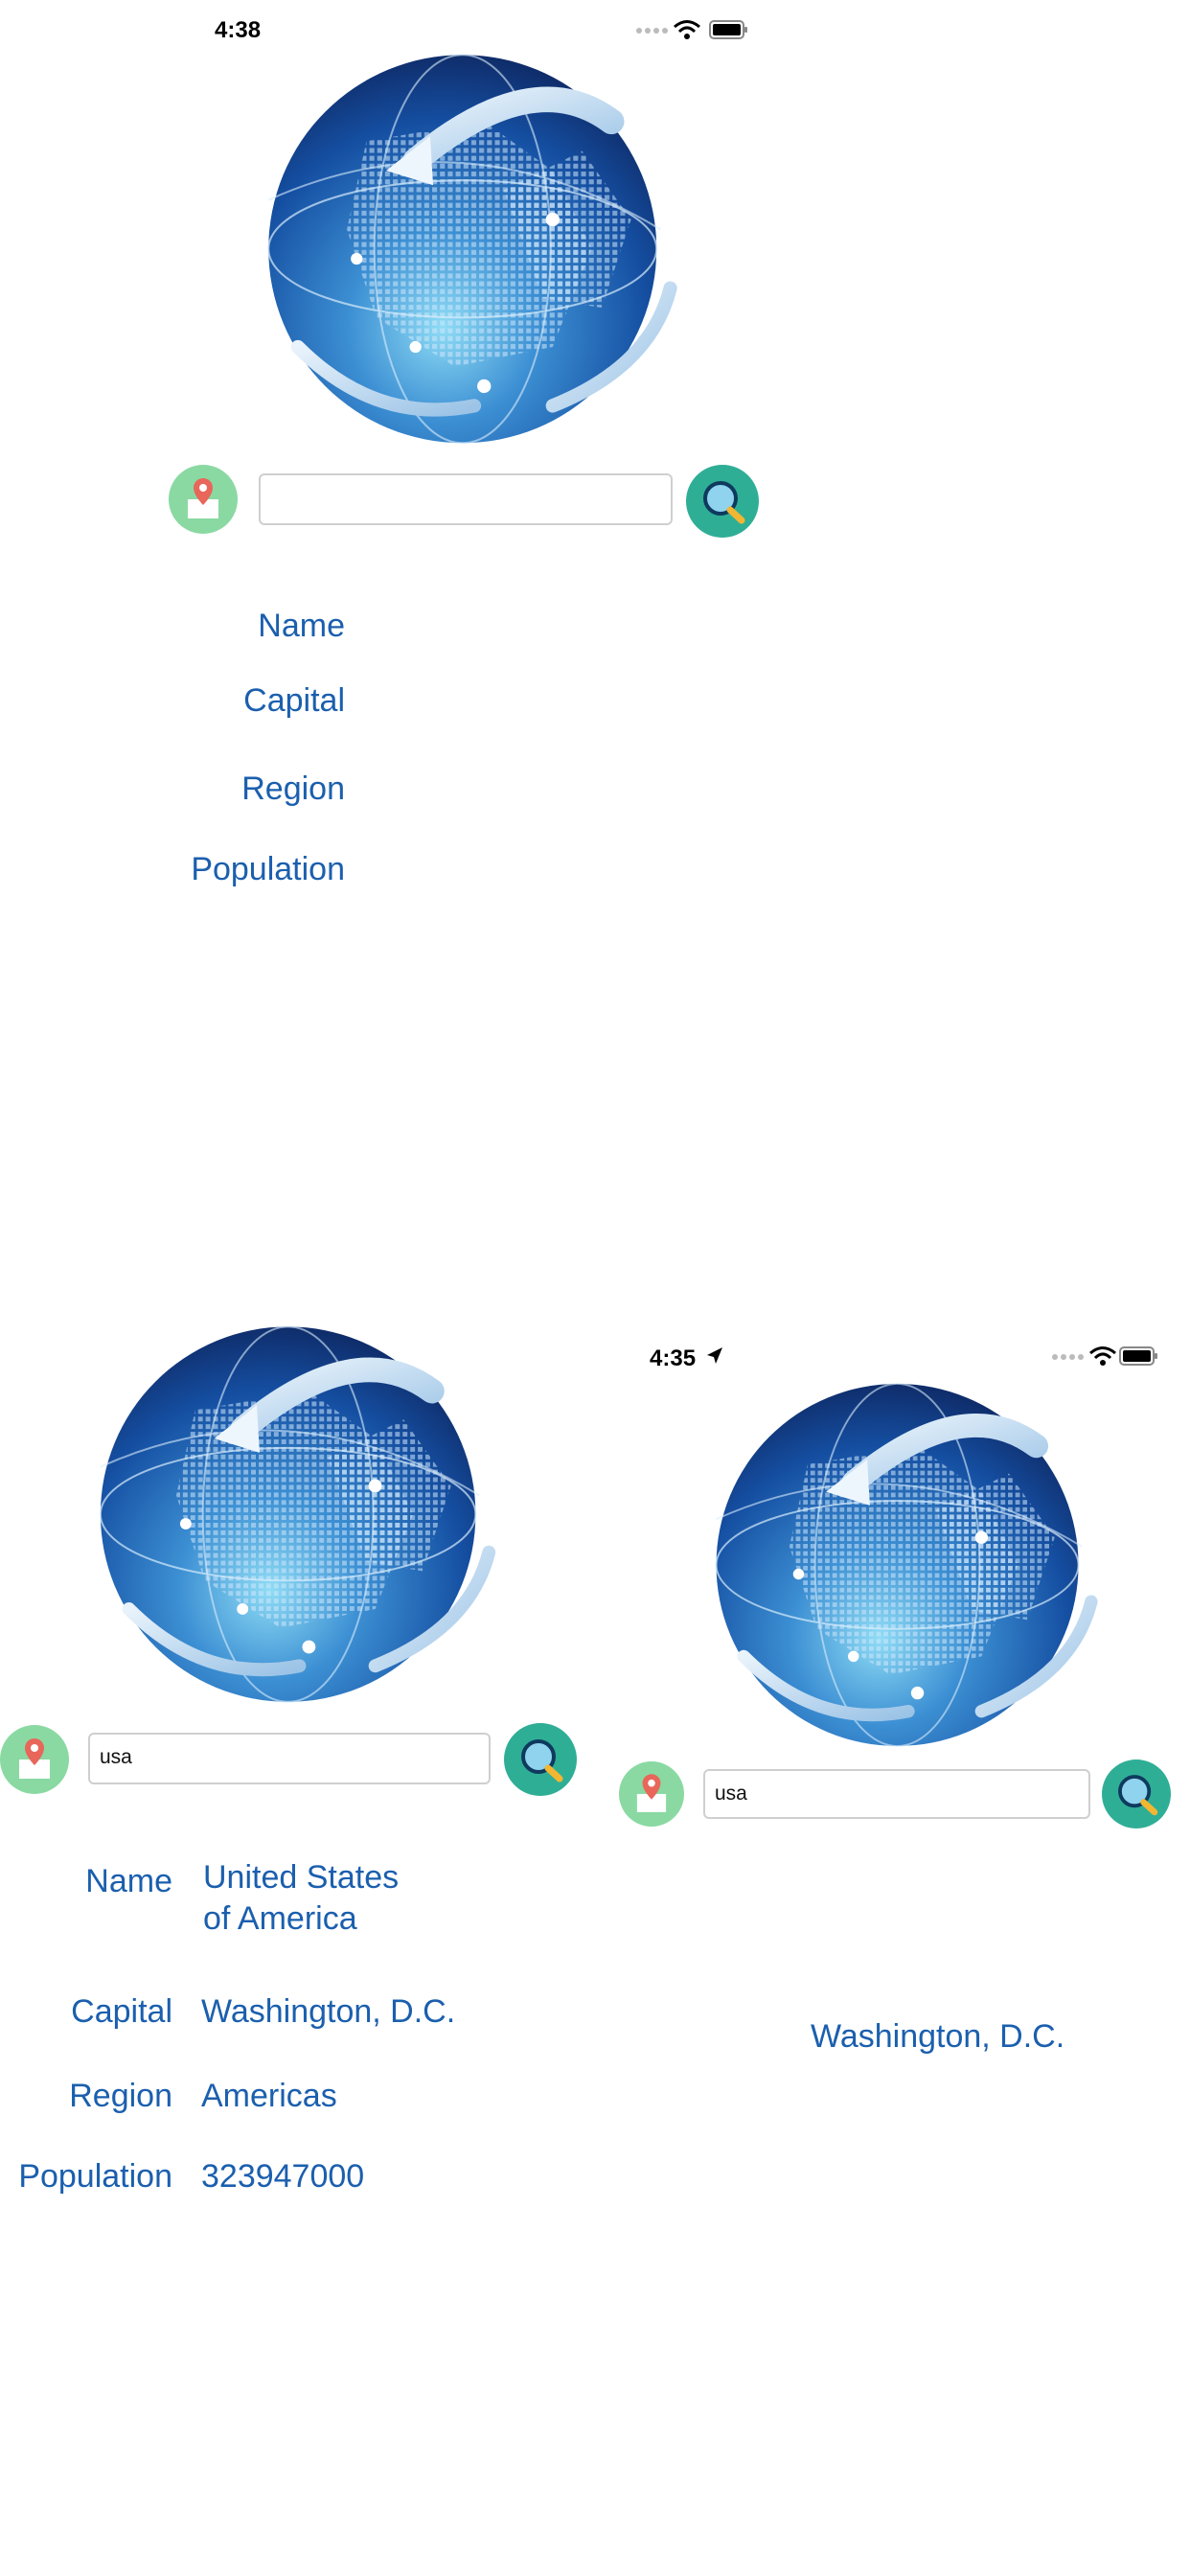  I want to click on name-value-line1: United States, so click(302, 1878).